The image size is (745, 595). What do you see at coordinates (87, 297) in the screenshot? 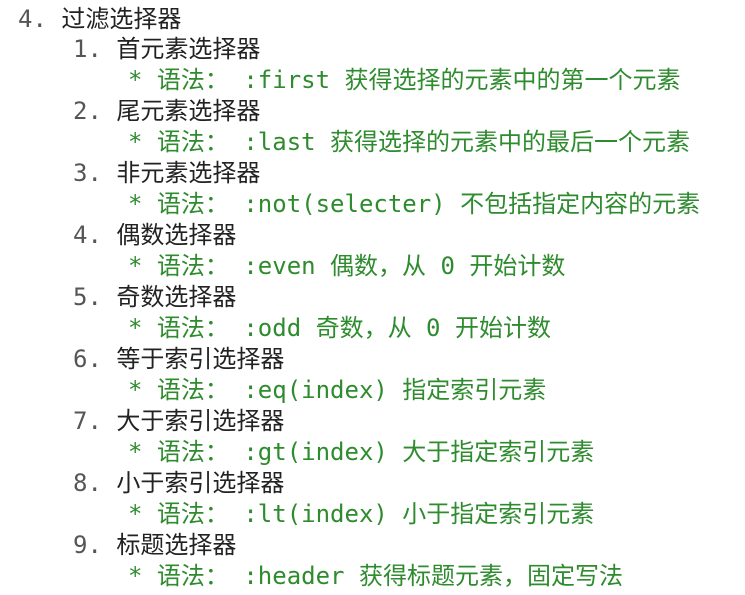
I see `item-number: 5.` at bounding box center [87, 297].